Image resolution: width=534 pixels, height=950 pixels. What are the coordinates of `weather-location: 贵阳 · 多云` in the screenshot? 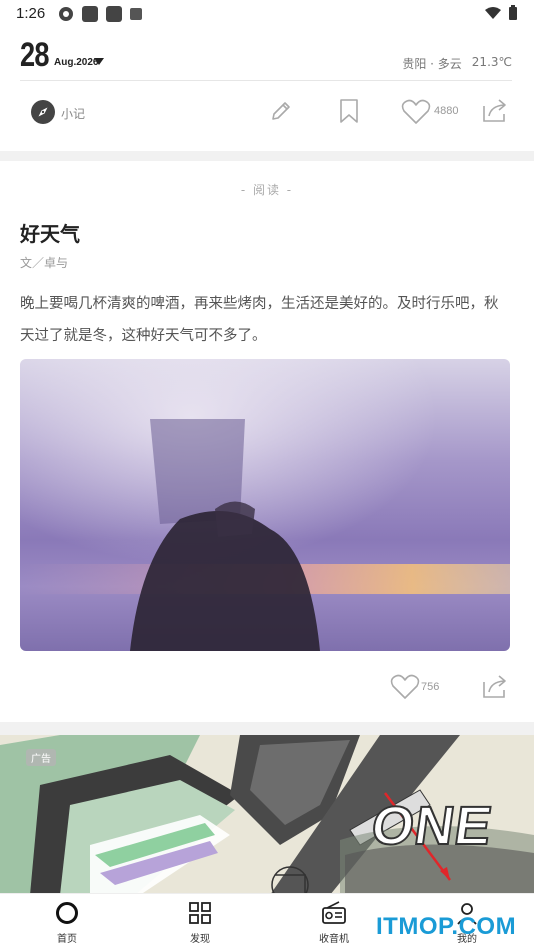 It's located at (432, 64).